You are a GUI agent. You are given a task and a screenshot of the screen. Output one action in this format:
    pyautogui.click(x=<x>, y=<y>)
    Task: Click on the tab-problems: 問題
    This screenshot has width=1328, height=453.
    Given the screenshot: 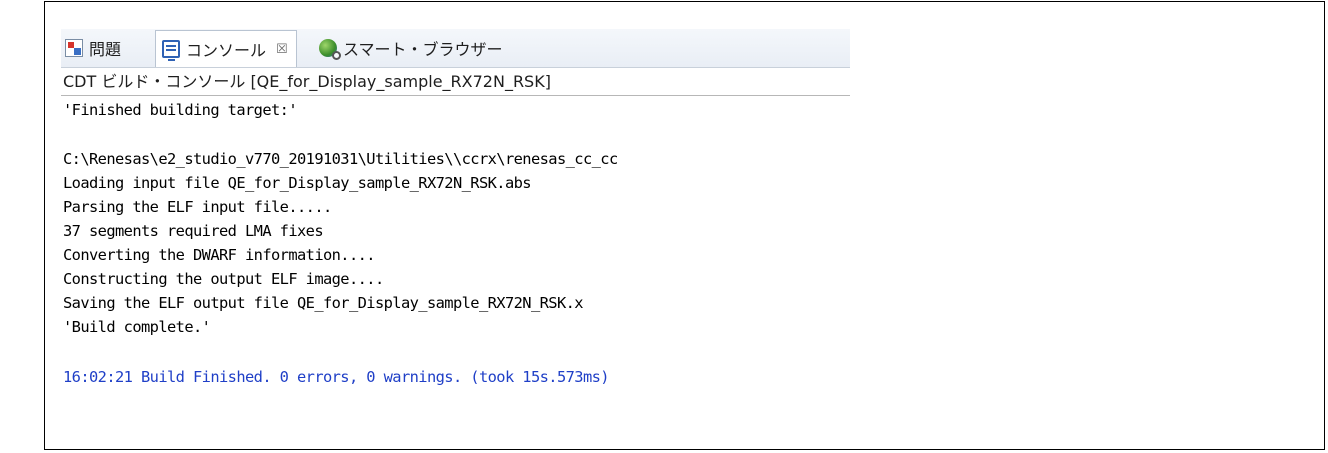 What is the action you would take?
    pyautogui.click(x=93, y=48)
    